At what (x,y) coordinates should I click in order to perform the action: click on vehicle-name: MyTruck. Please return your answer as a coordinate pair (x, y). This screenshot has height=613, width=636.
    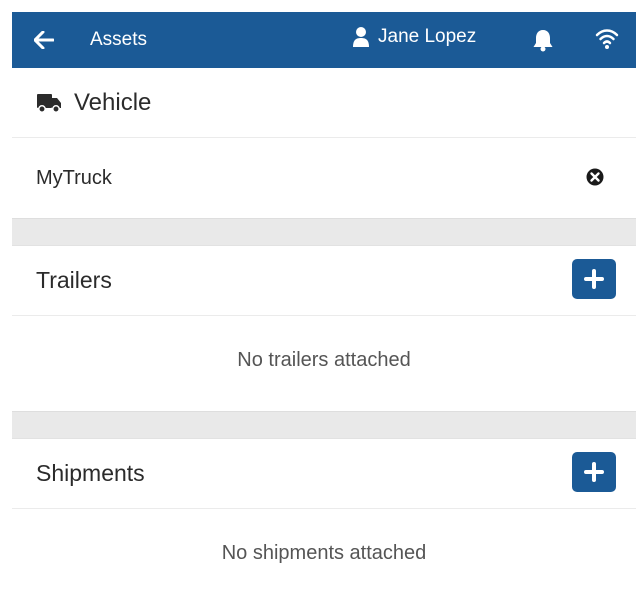
    Looking at the image, I should click on (74, 177).